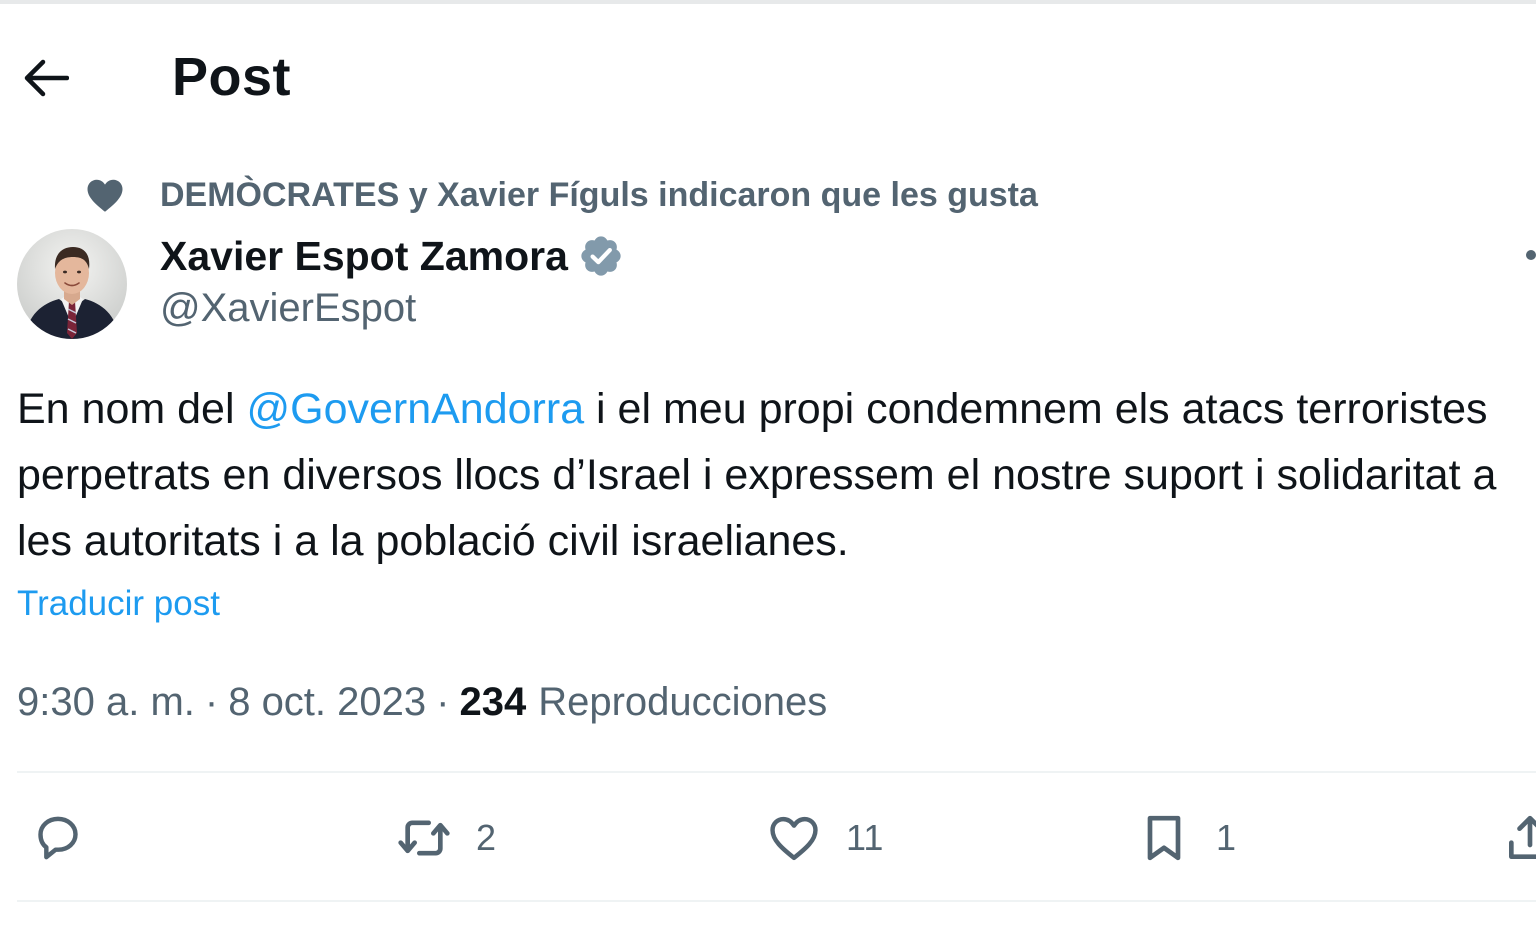 Image resolution: width=1536 pixels, height=947 pixels. Describe the element at coordinates (415, 409) in the screenshot. I see `mention-link: @GovernAndorra` at that location.